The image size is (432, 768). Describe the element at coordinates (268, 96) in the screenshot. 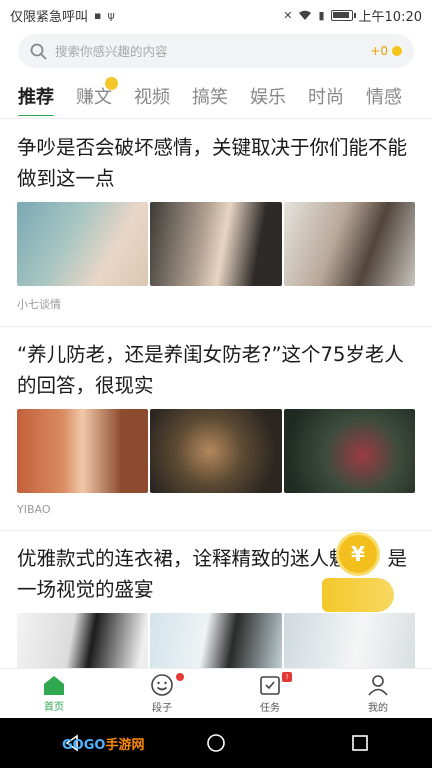

I see `tab-entertainment: 娱乐` at that location.